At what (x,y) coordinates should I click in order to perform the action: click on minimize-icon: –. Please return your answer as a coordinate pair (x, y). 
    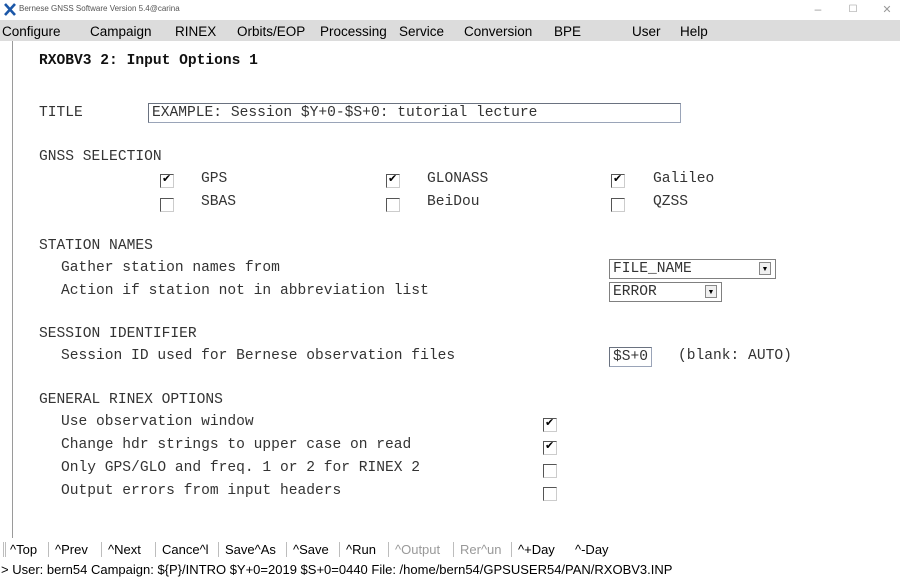
    Looking at the image, I should click on (818, 9).